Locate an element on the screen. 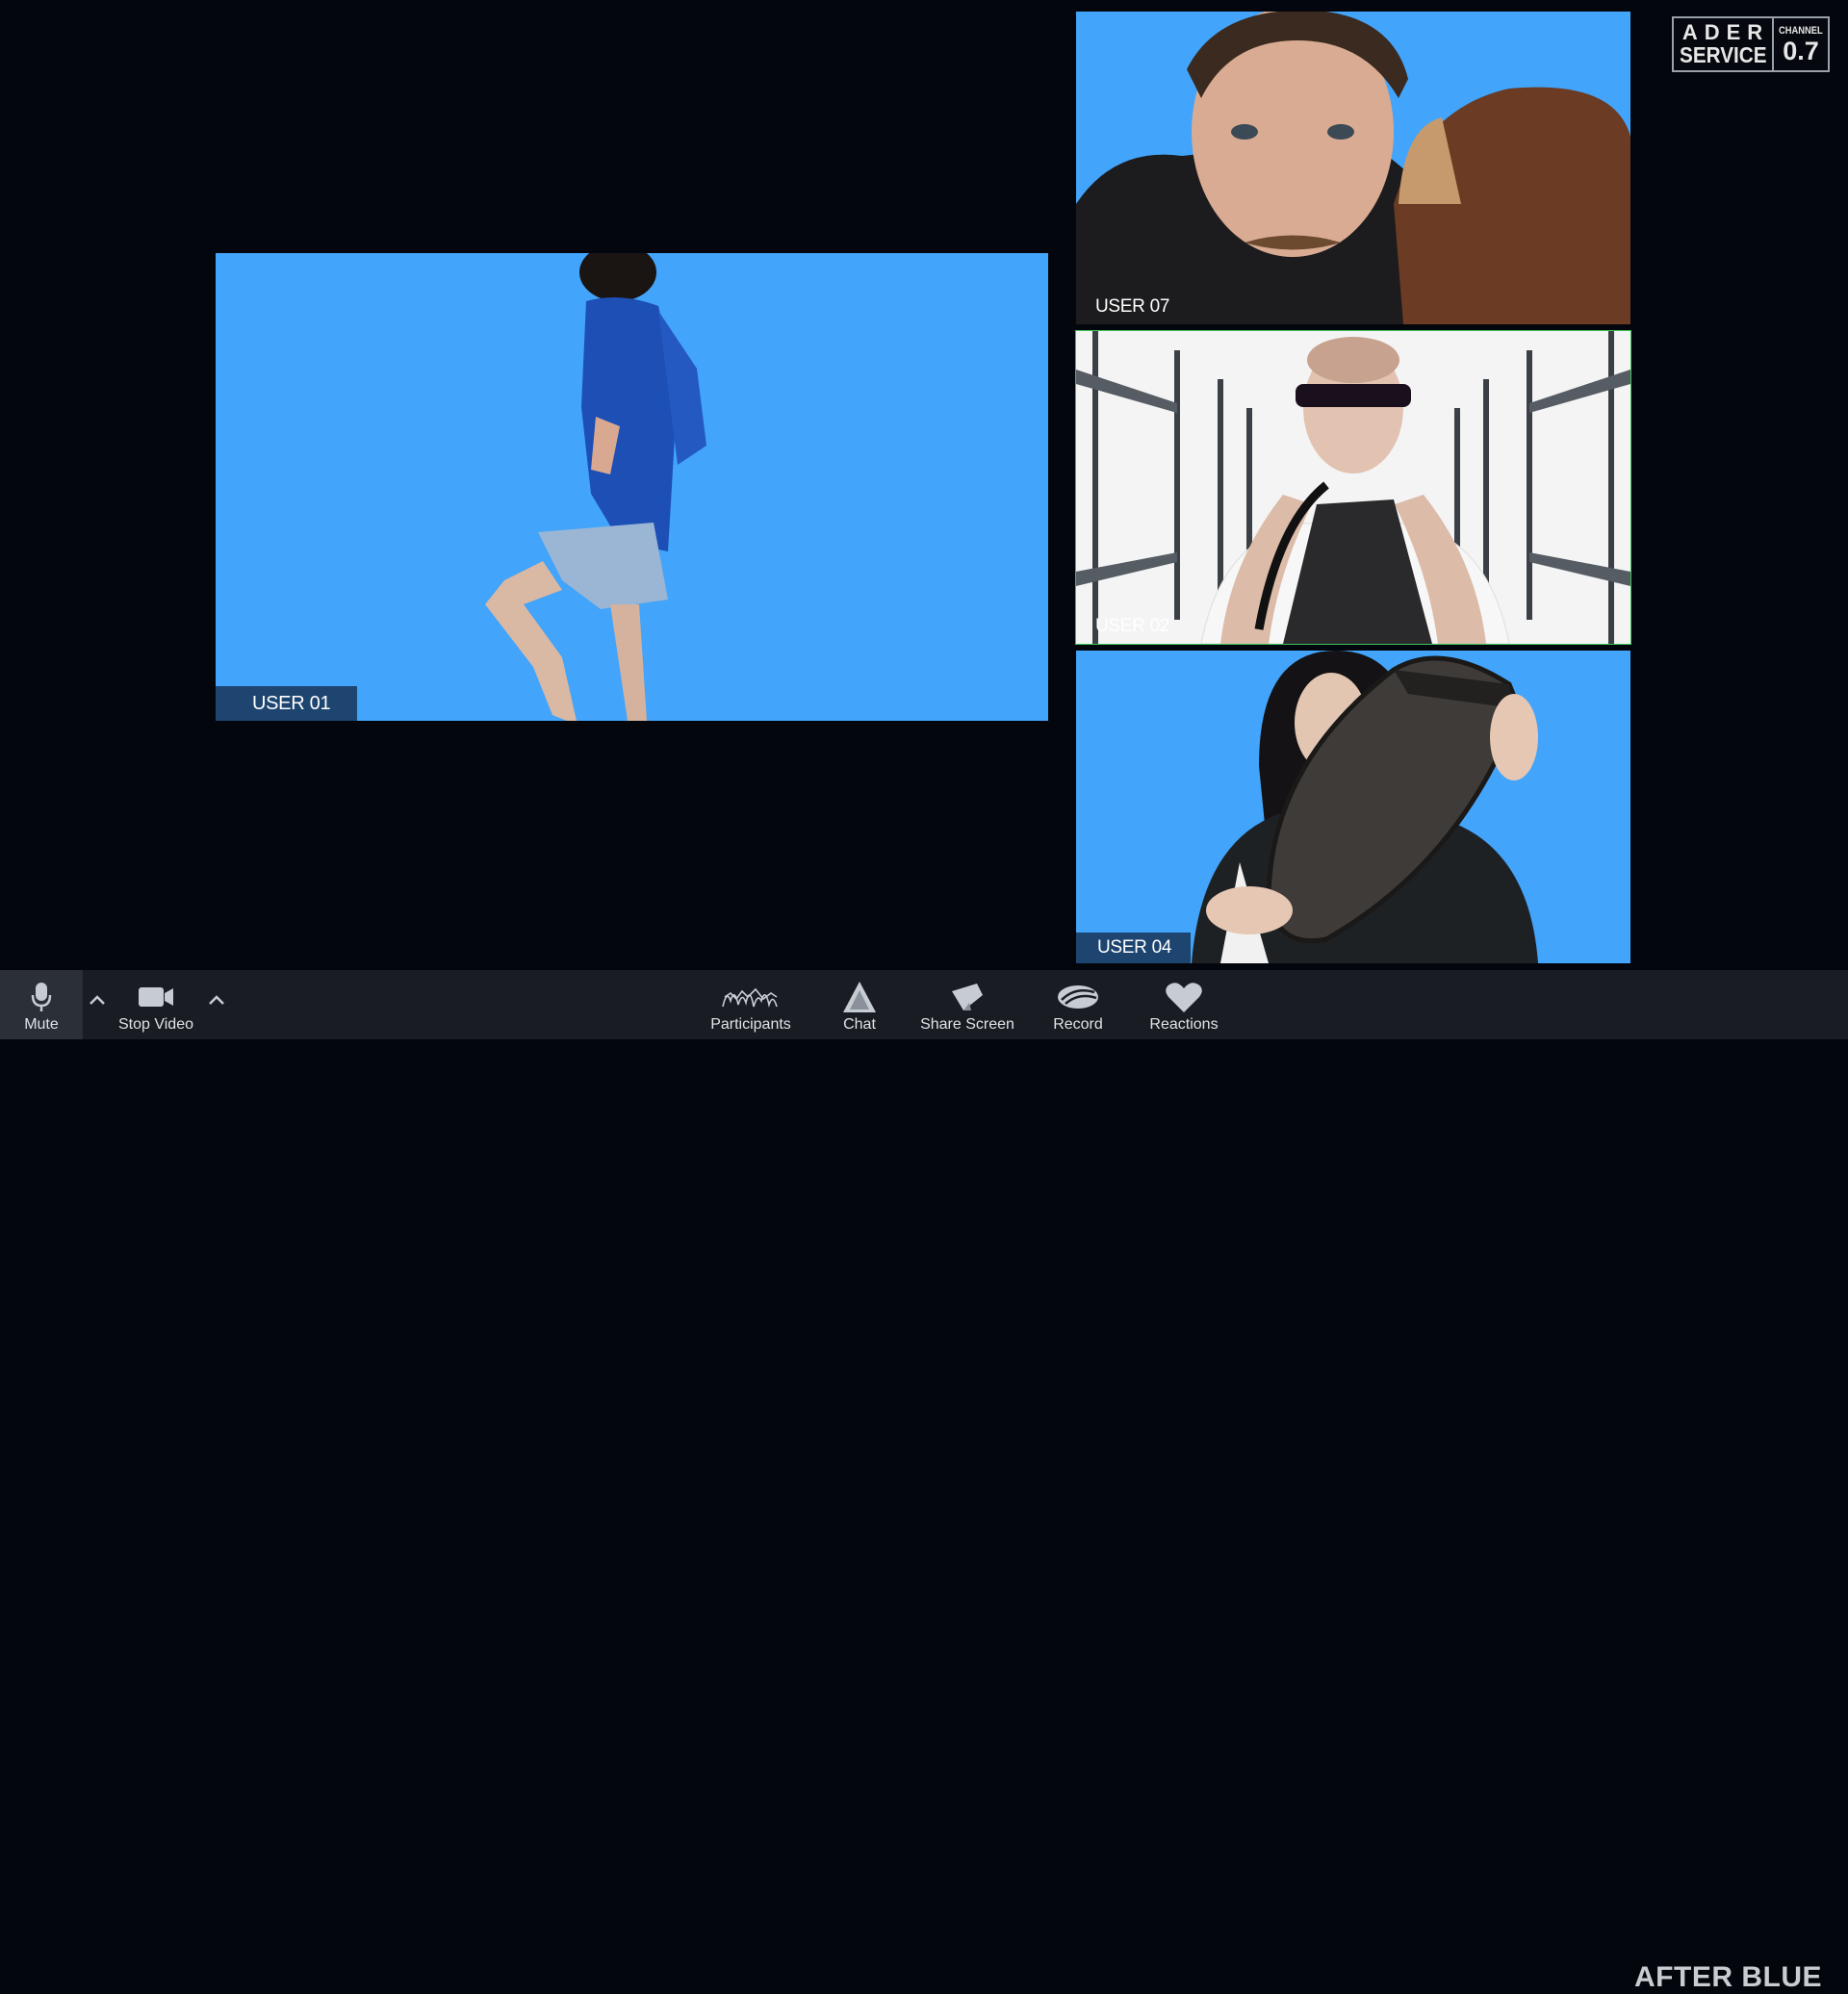 The height and width of the screenshot is (1994, 1848). logo-line-1: ADER is located at coordinates (1725, 32).